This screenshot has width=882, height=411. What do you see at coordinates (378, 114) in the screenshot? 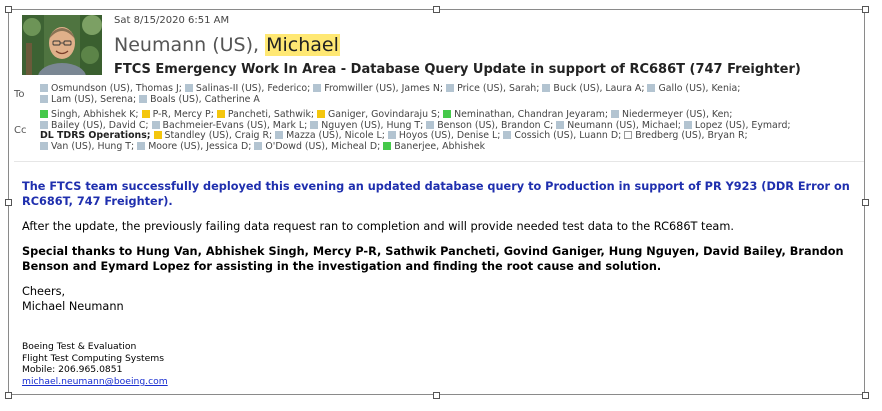
I see `recipient-ganiger: Ganiger, Govindaraju S;` at bounding box center [378, 114].